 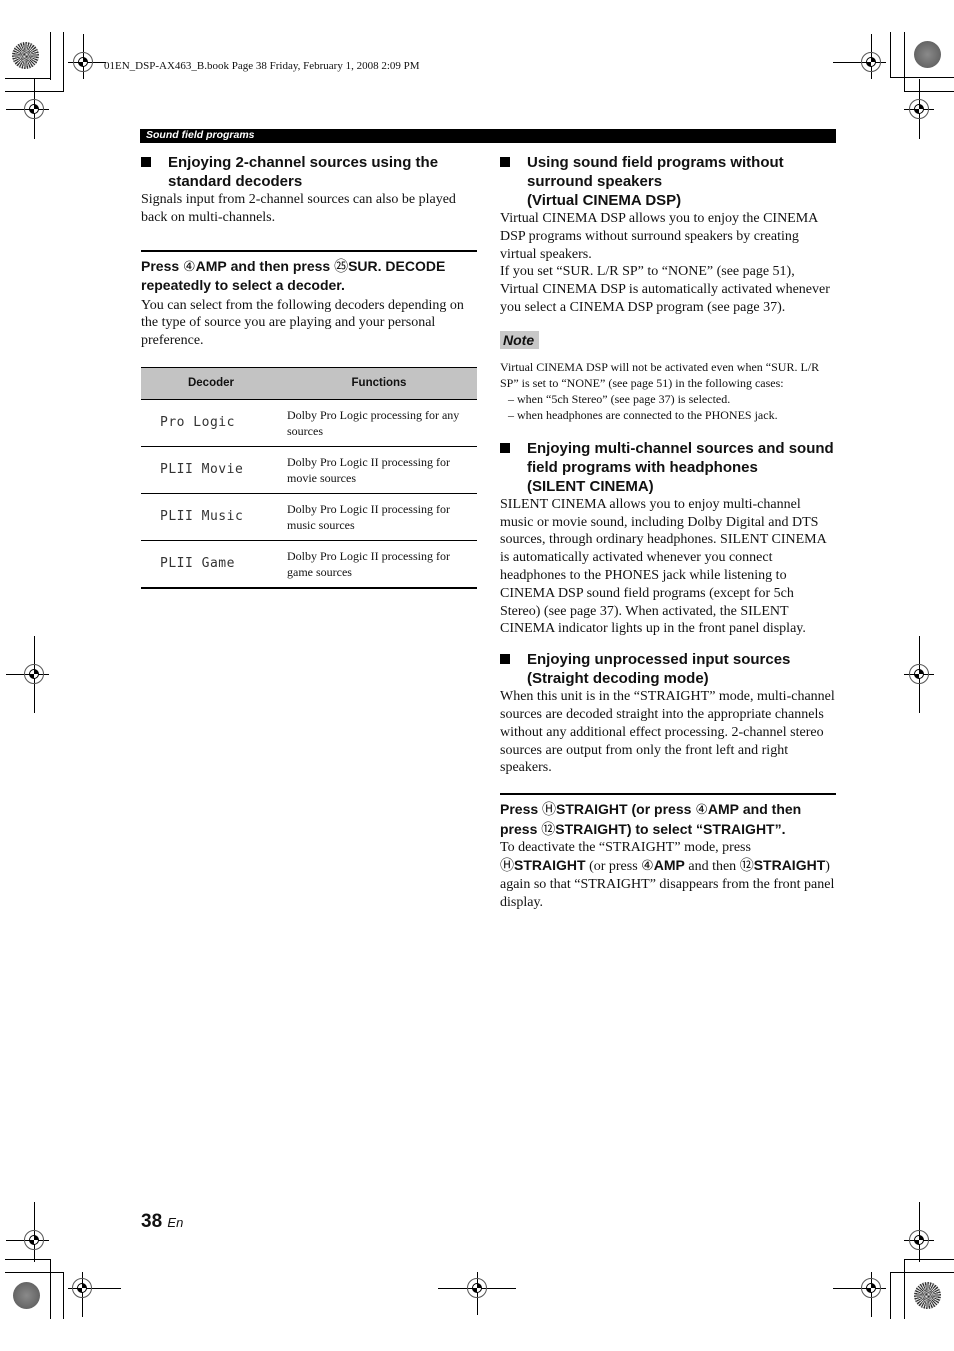 I want to click on section-label: Sound field programs, so click(x=200, y=135).